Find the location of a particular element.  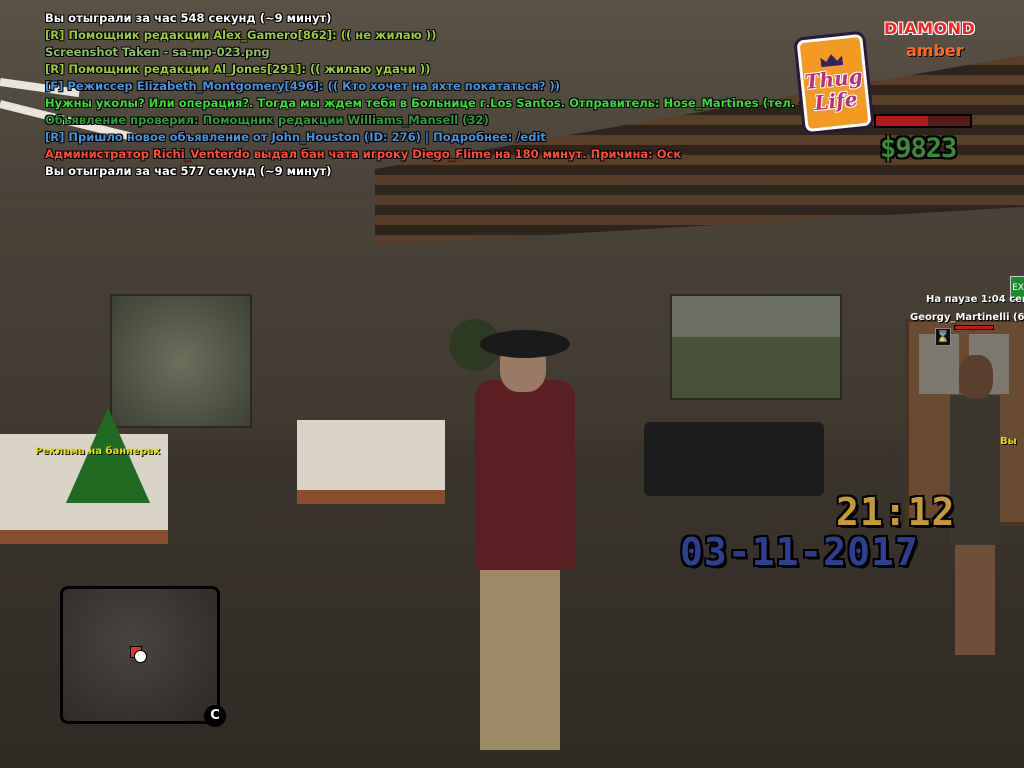

chat-line: Screenshot Taken - sa-mp-023.png is located at coordinates (157, 52).